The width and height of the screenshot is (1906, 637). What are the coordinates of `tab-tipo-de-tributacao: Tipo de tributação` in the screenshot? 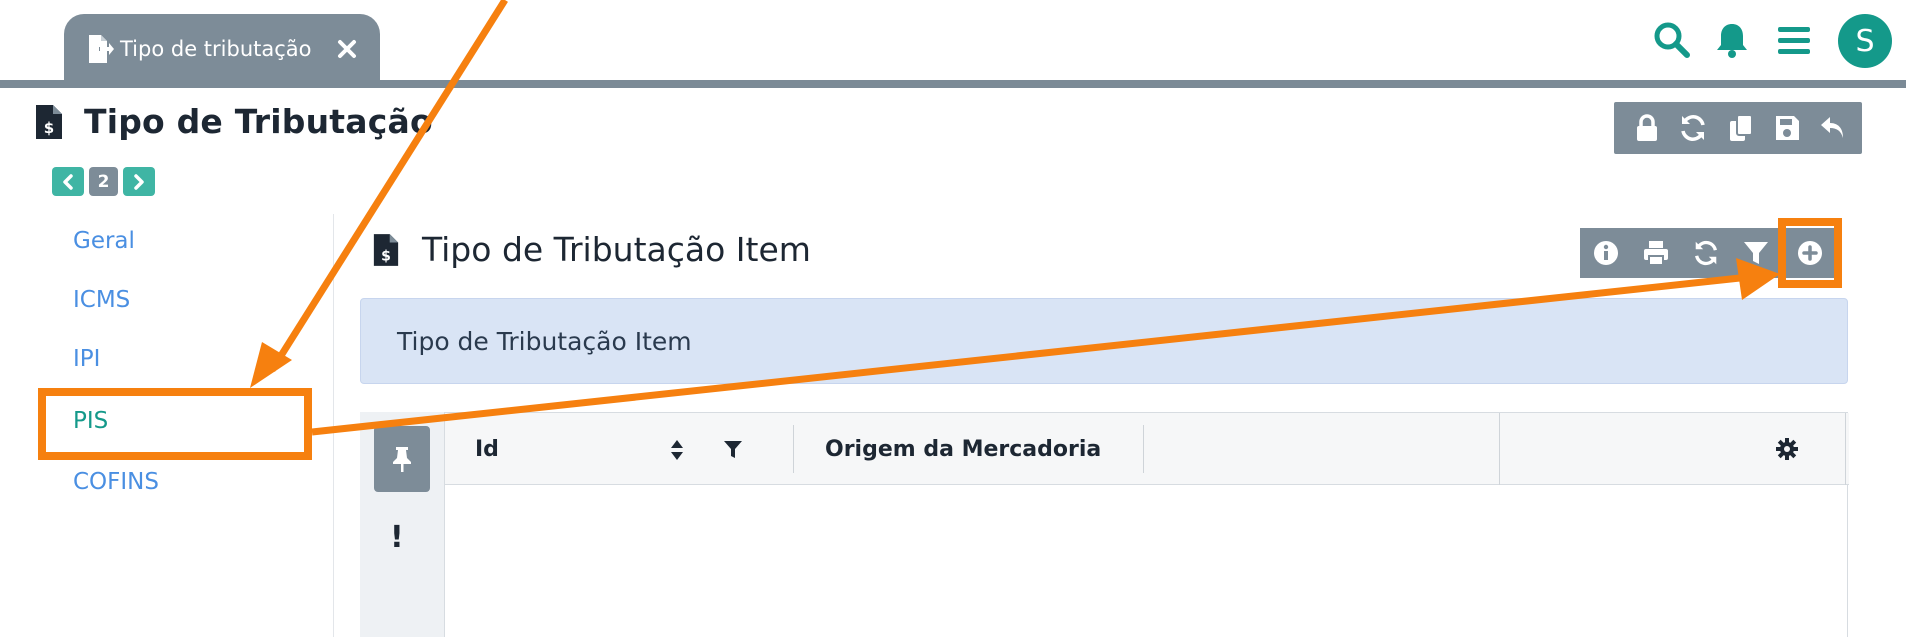 It's located at (222, 49).